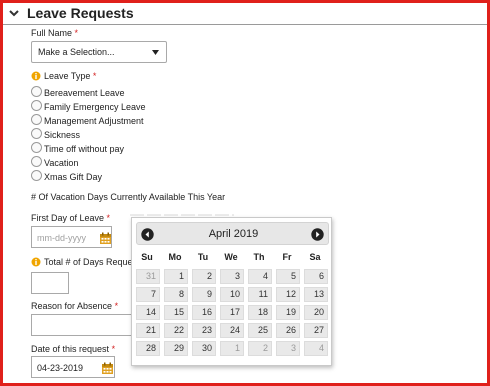  Describe the element at coordinates (232, 312) in the screenshot. I see `calendar-day: 17` at that location.